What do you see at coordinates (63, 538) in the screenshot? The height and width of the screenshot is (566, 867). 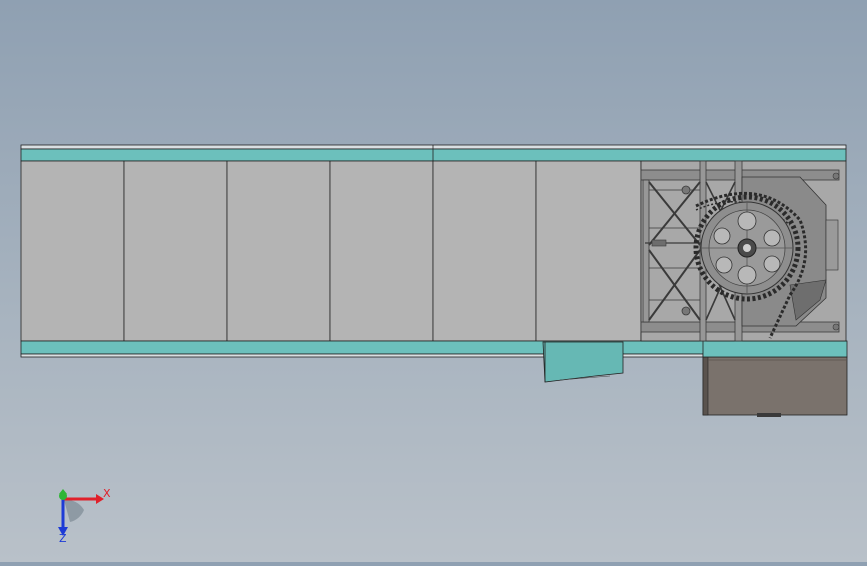 I see `z-axis-label: Z` at bounding box center [63, 538].